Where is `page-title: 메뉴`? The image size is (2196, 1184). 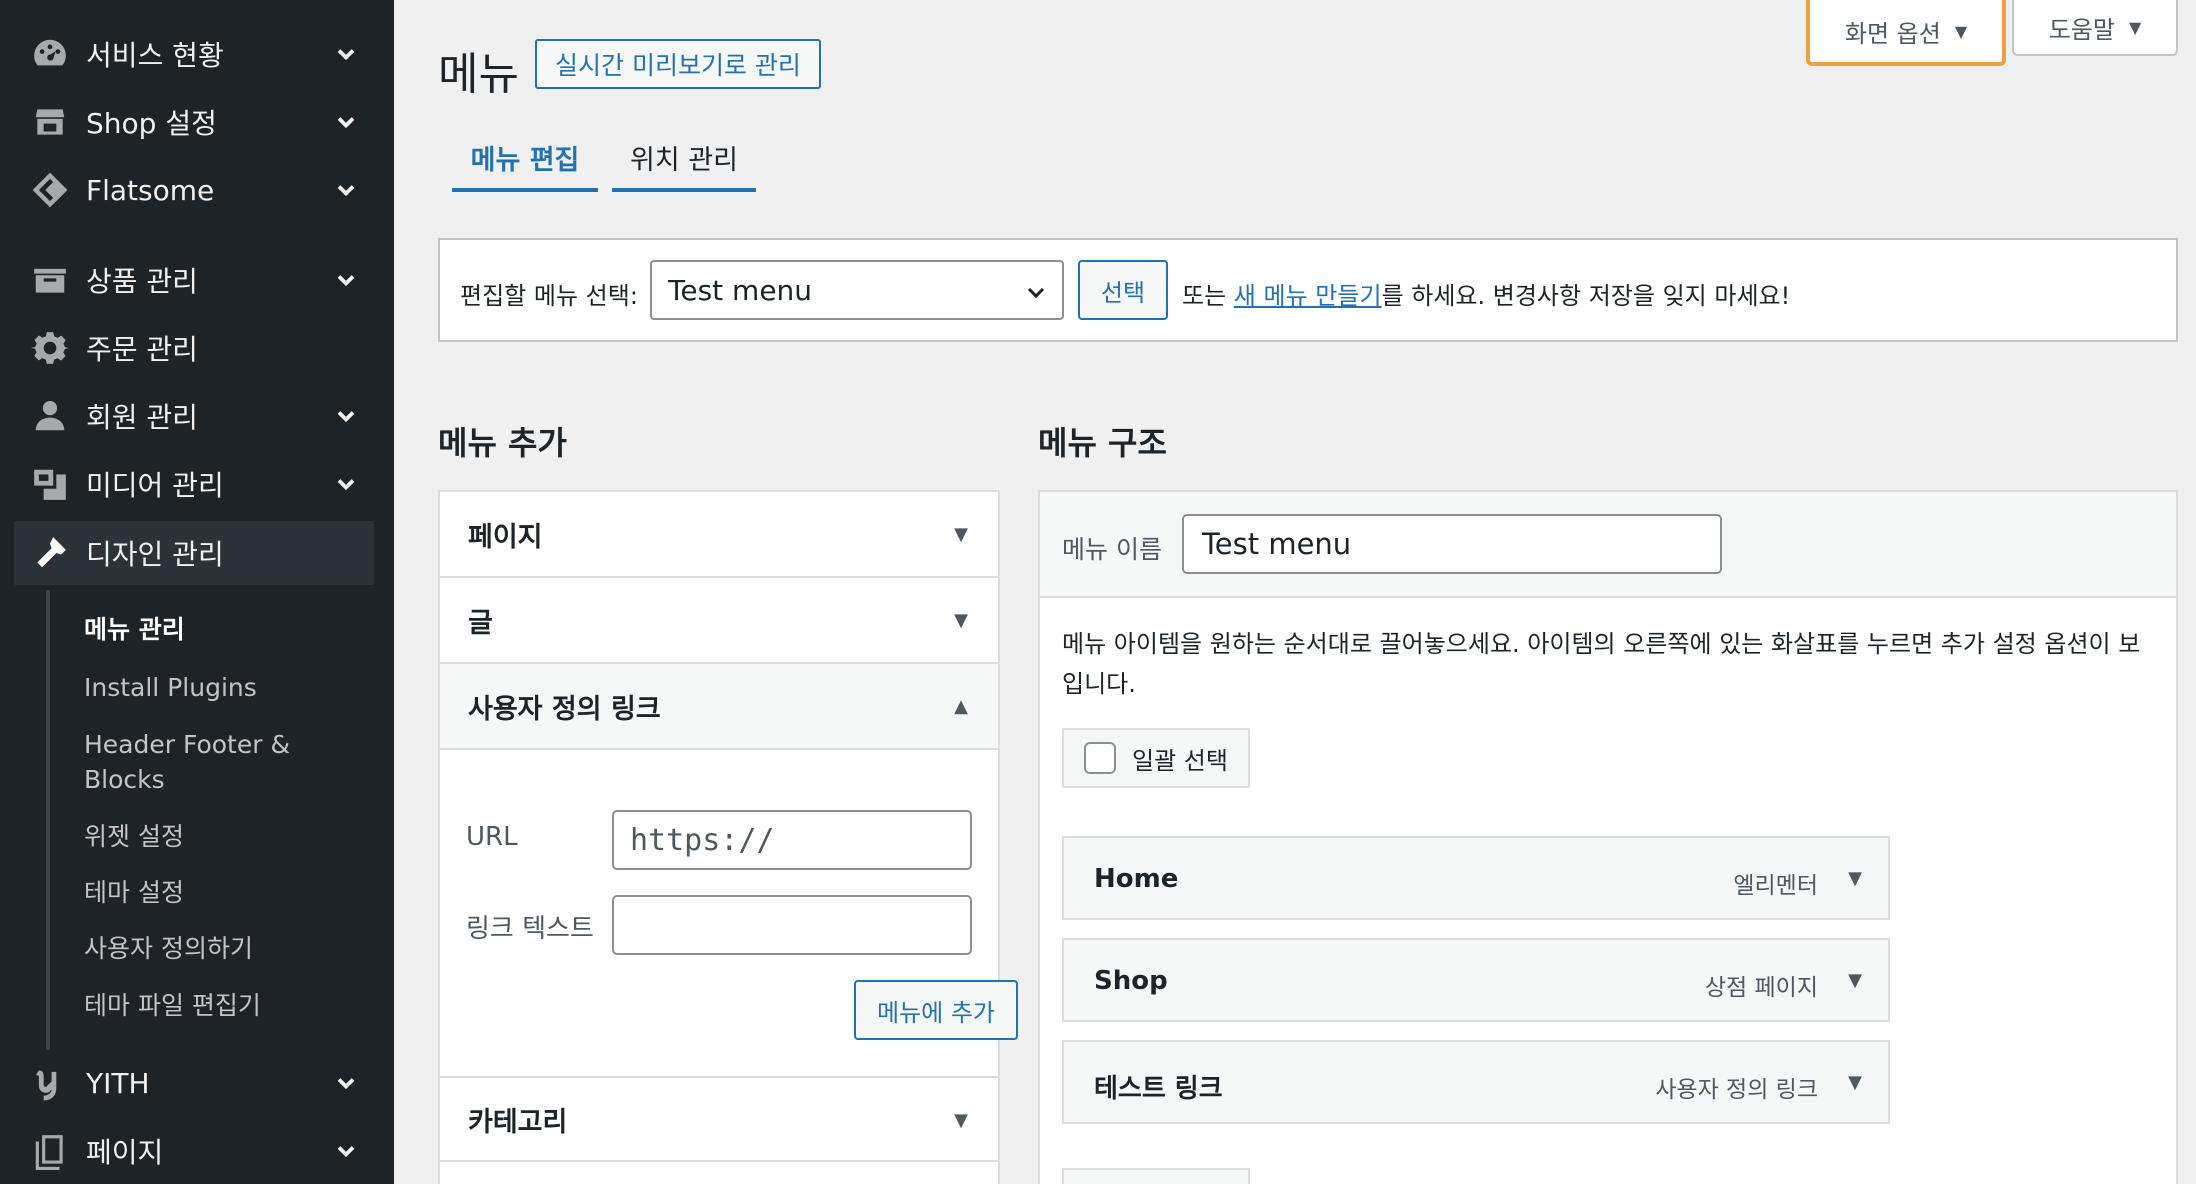 page-title: 메뉴 is located at coordinates (478, 74).